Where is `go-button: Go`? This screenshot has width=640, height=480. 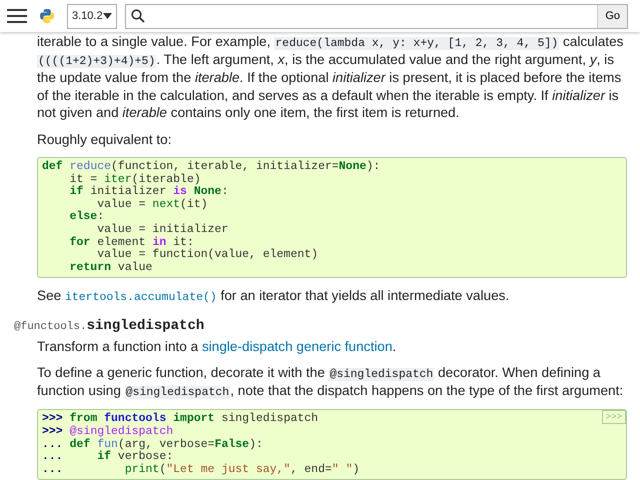 go-button: Go is located at coordinates (612, 16).